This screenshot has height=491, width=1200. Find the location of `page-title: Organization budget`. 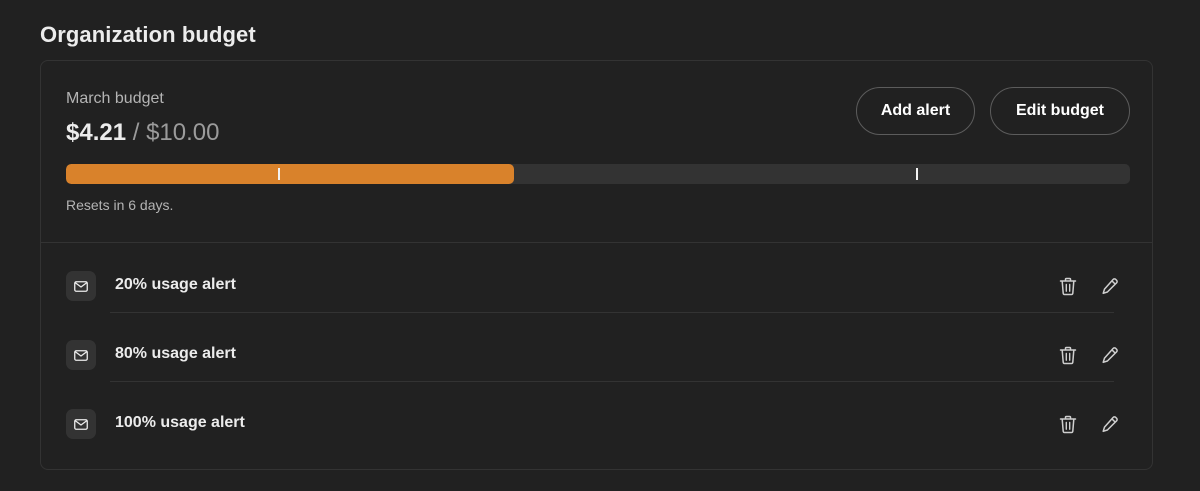

page-title: Organization budget is located at coordinates (148, 34).